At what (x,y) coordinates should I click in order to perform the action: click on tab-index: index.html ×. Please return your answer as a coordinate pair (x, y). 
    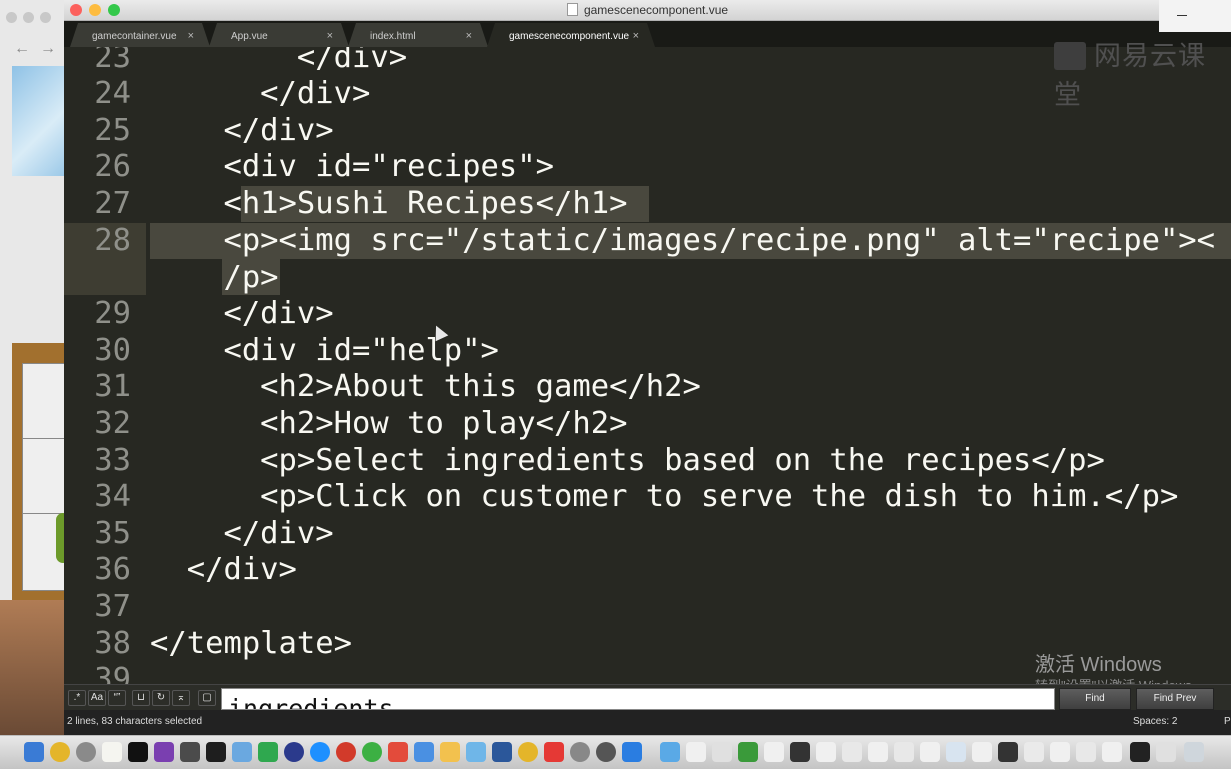
    Looking at the image, I should click on (418, 35).